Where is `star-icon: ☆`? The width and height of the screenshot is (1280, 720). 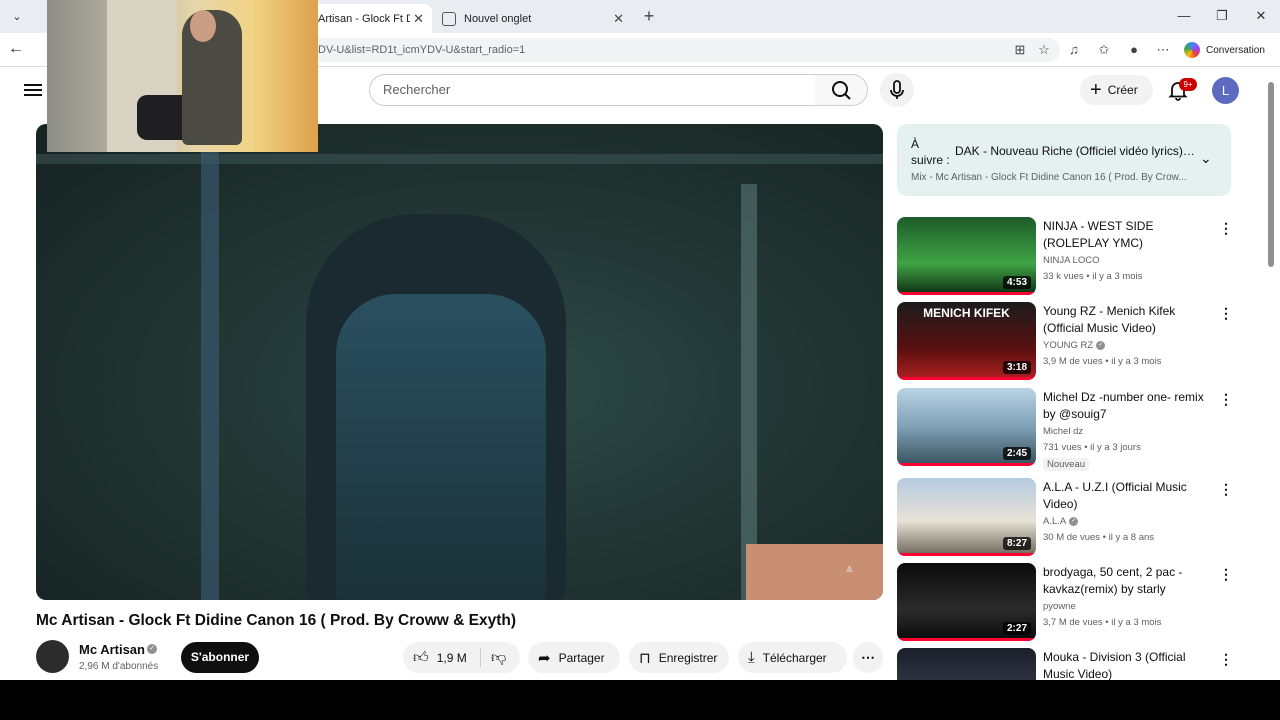
star-icon: ☆ is located at coordinates (1044, 50).